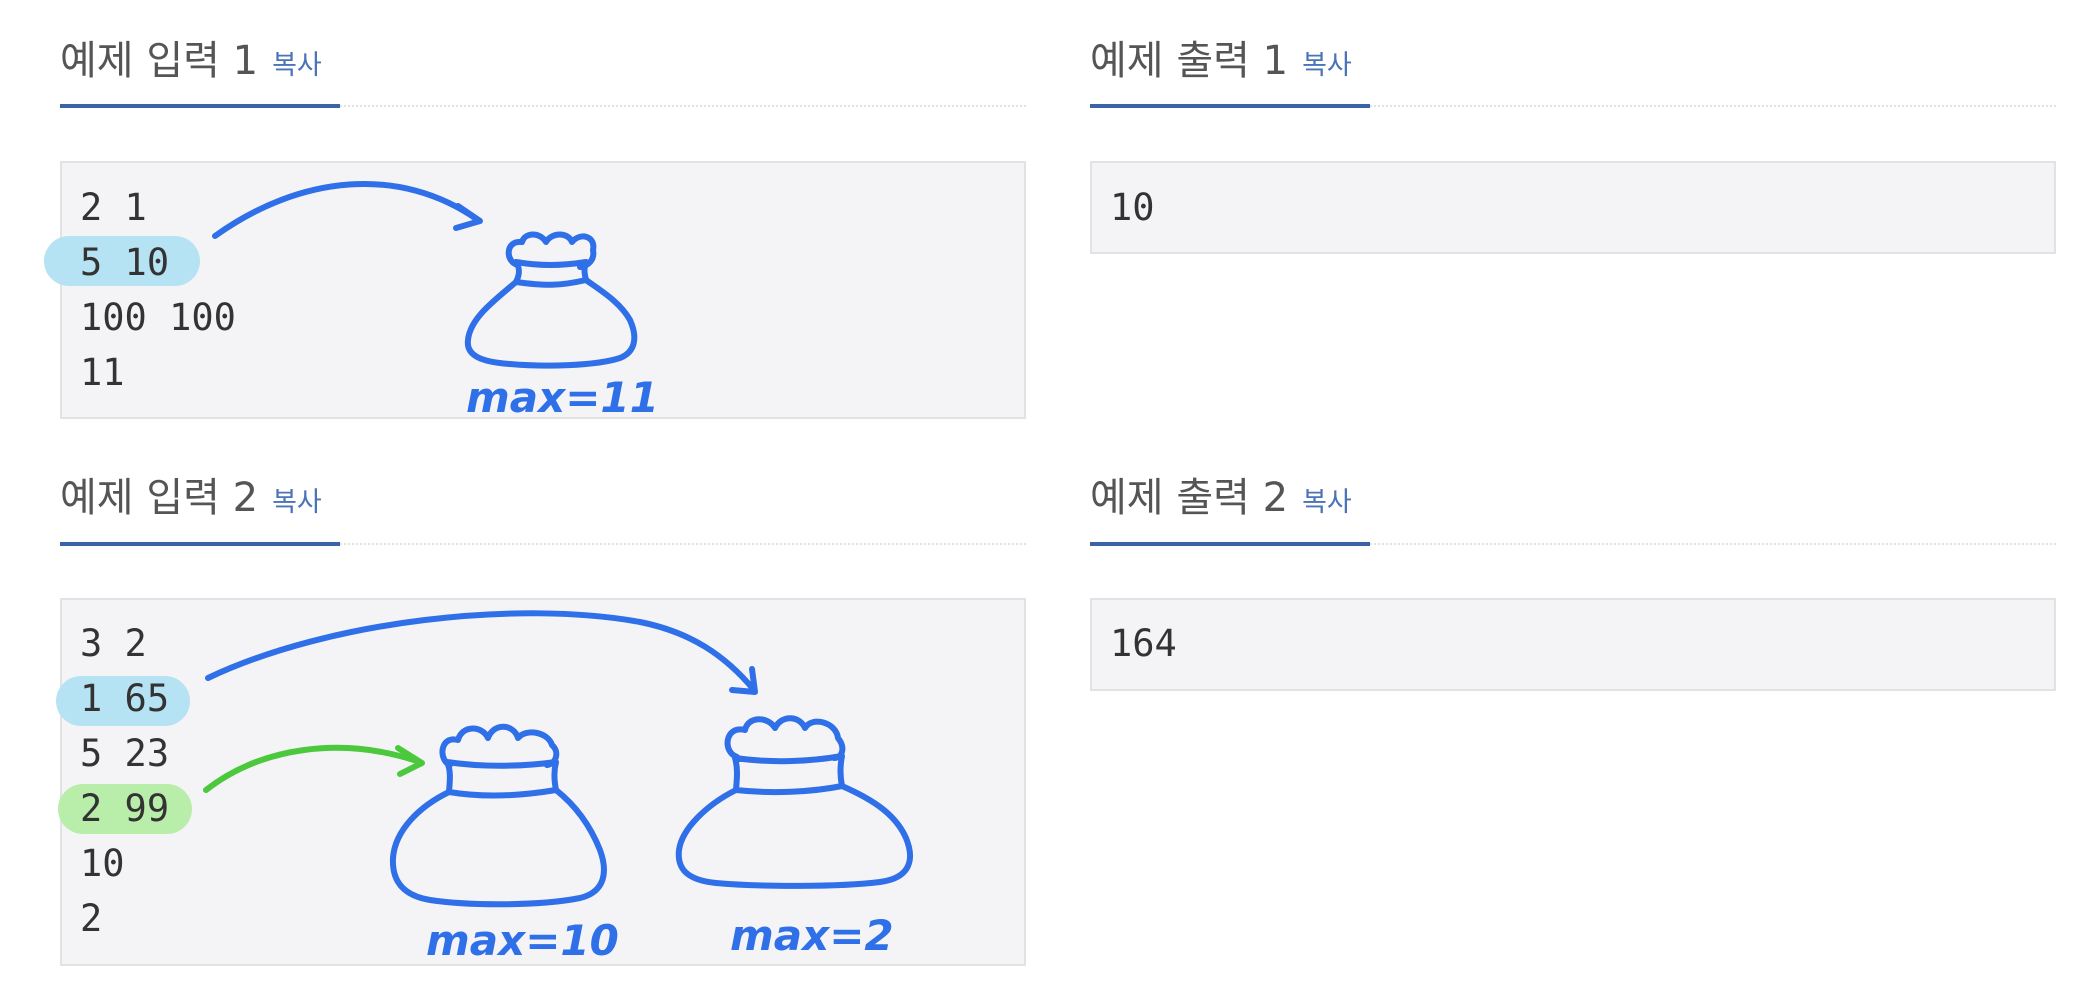  Describe the element at coordinates (562, 397) in the screenshot. I see `bag-1-label: max=11` at that location.